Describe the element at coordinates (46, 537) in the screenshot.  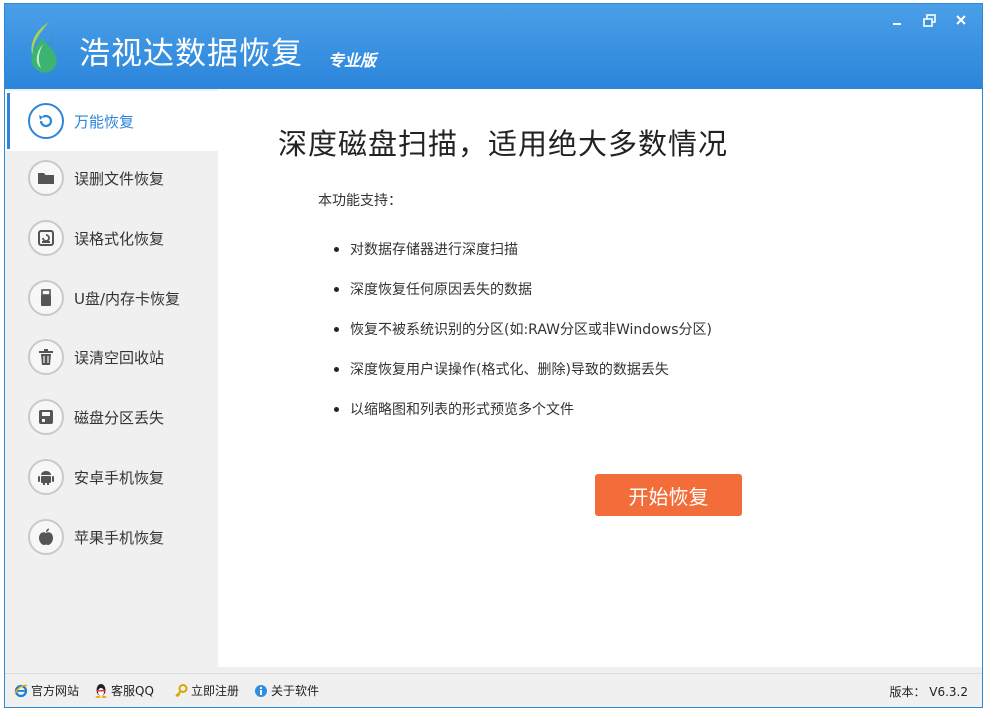
I see `apple-icon` at that location.